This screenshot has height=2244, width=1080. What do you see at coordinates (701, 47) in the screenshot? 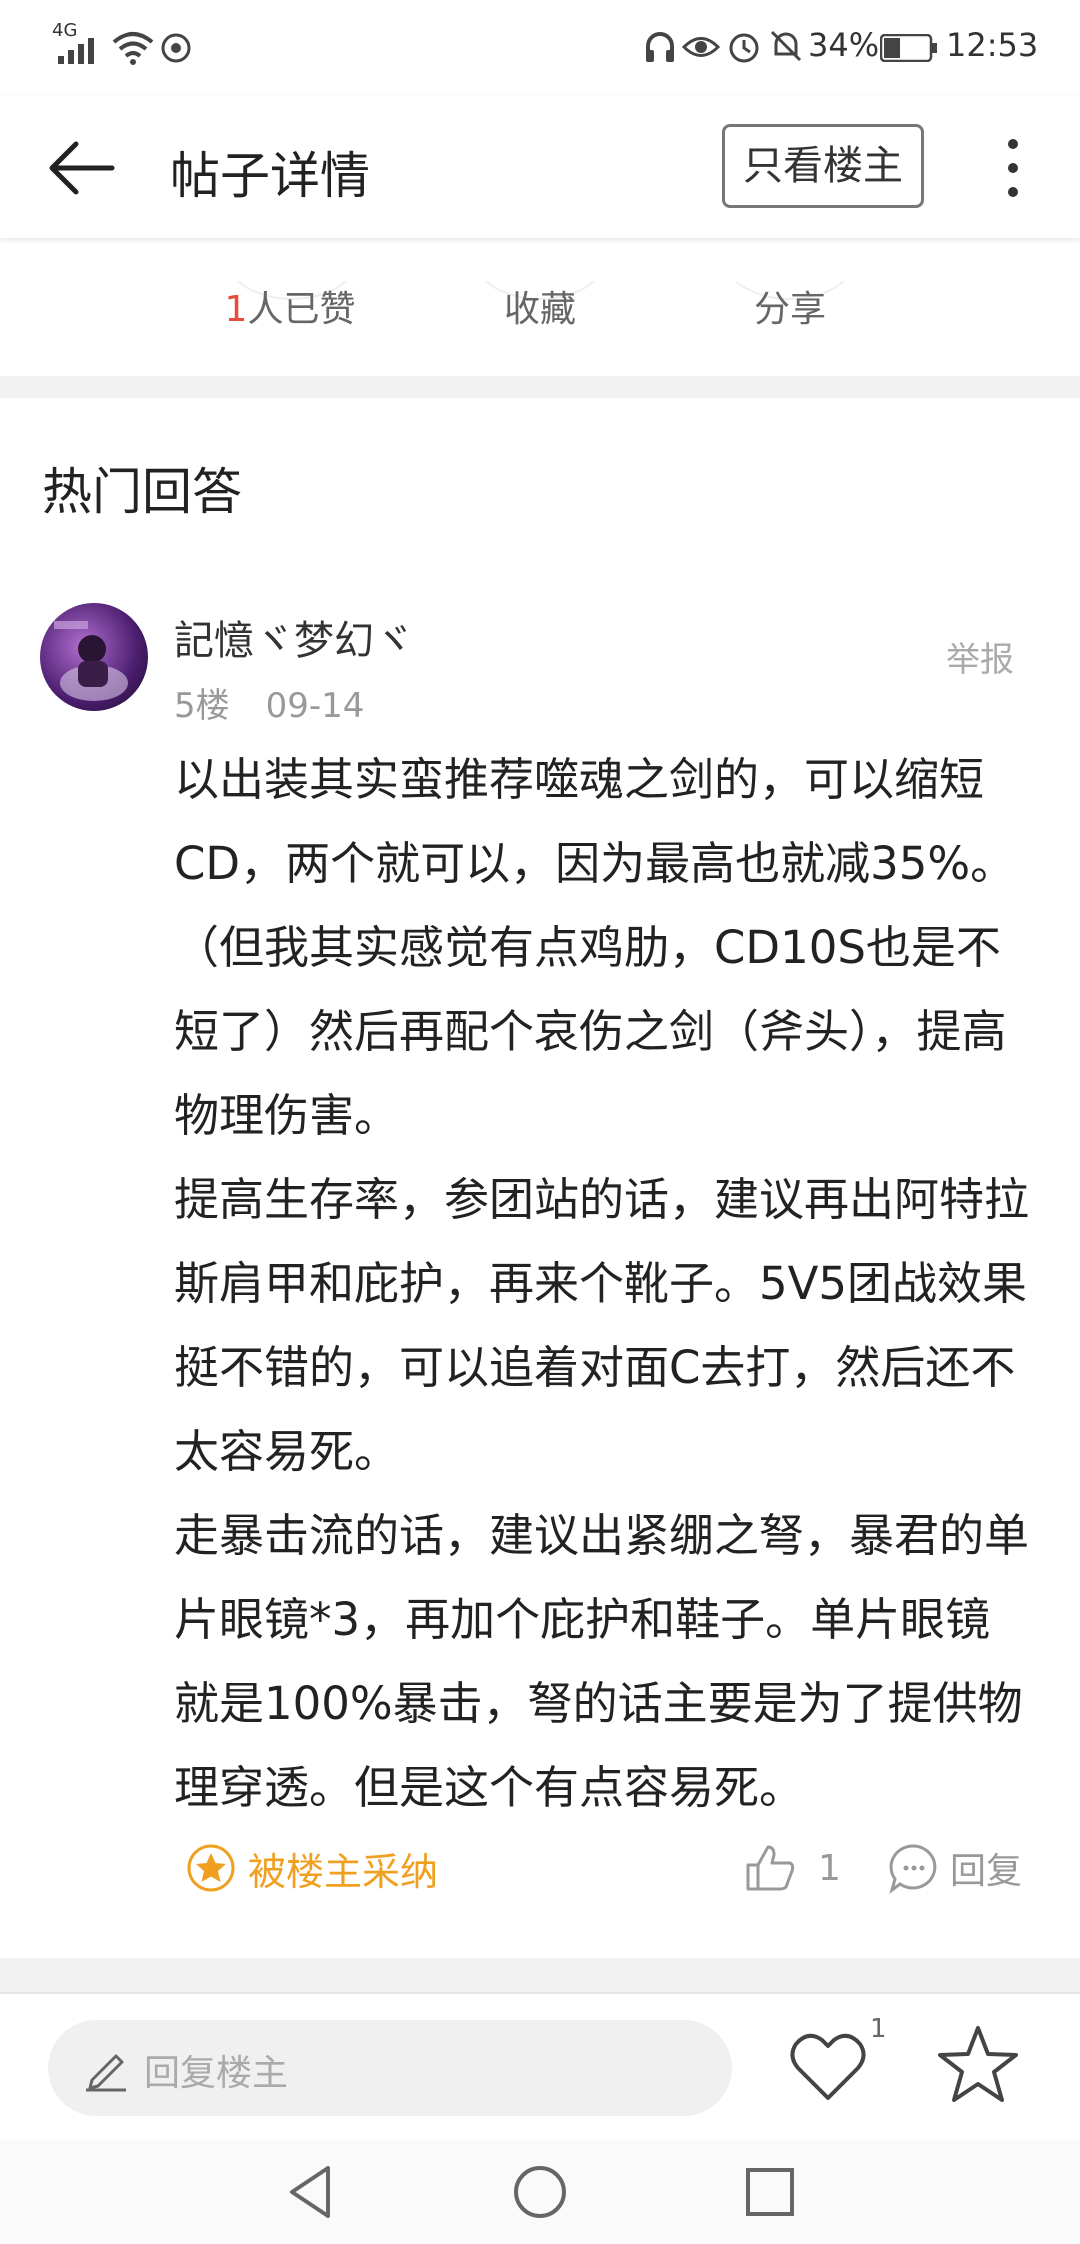
I see `eye-icon` at bounding box center [701, 47].